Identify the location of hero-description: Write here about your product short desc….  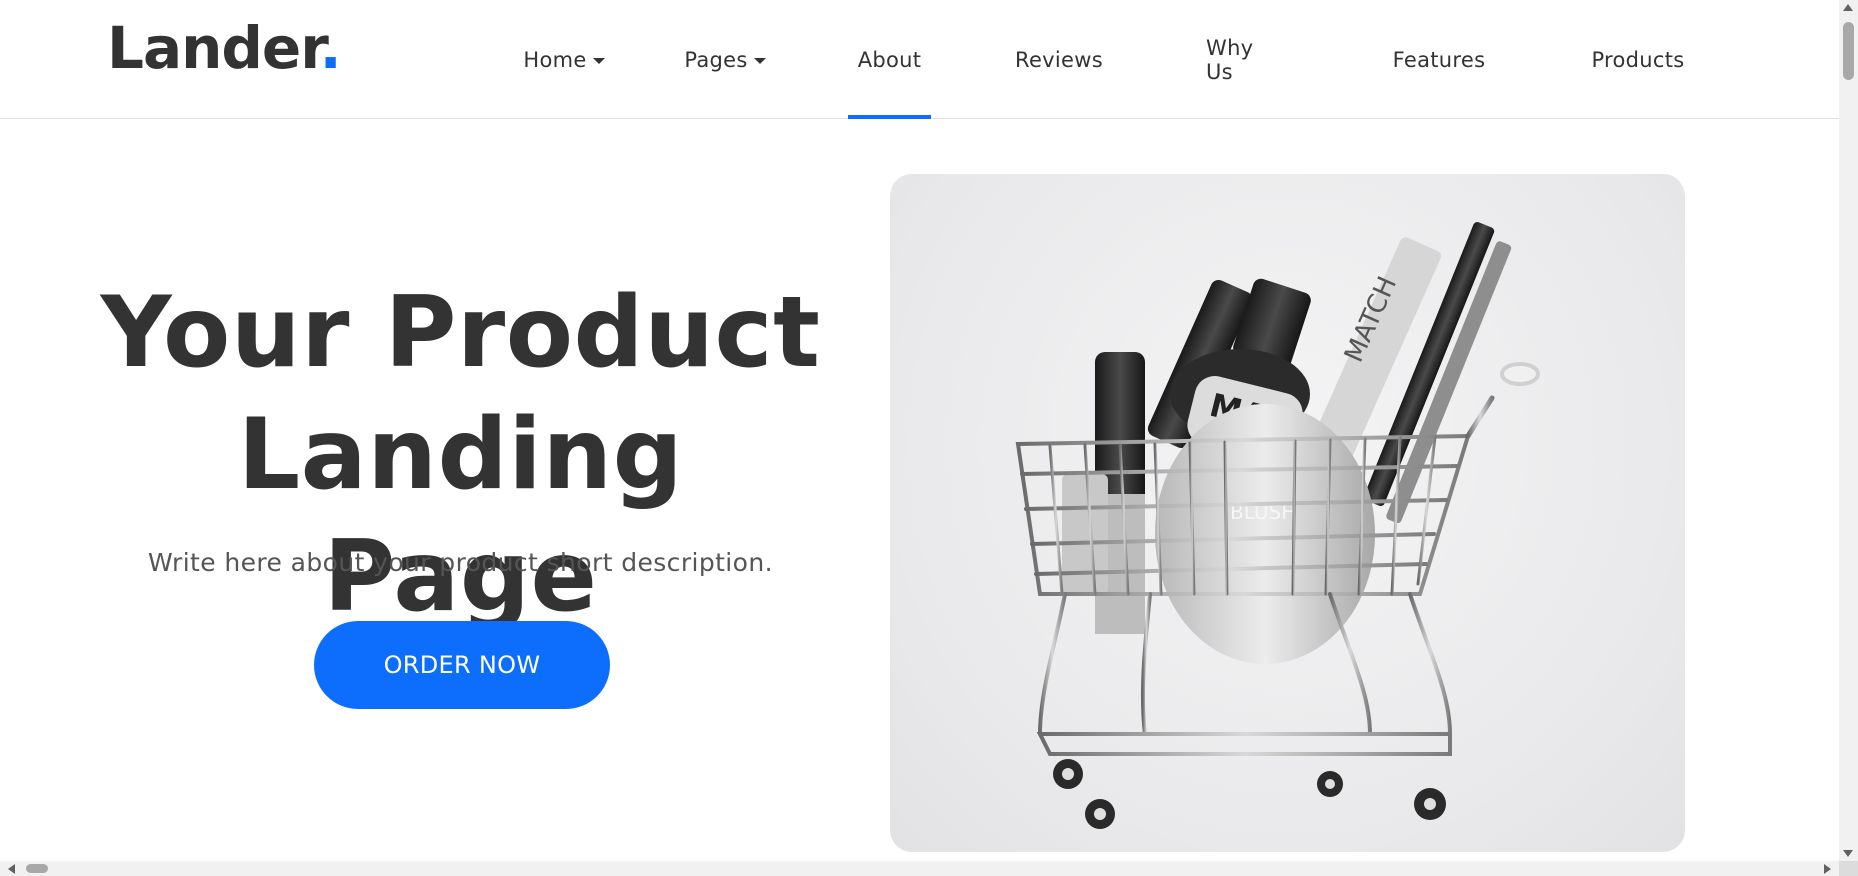
(460, 562).